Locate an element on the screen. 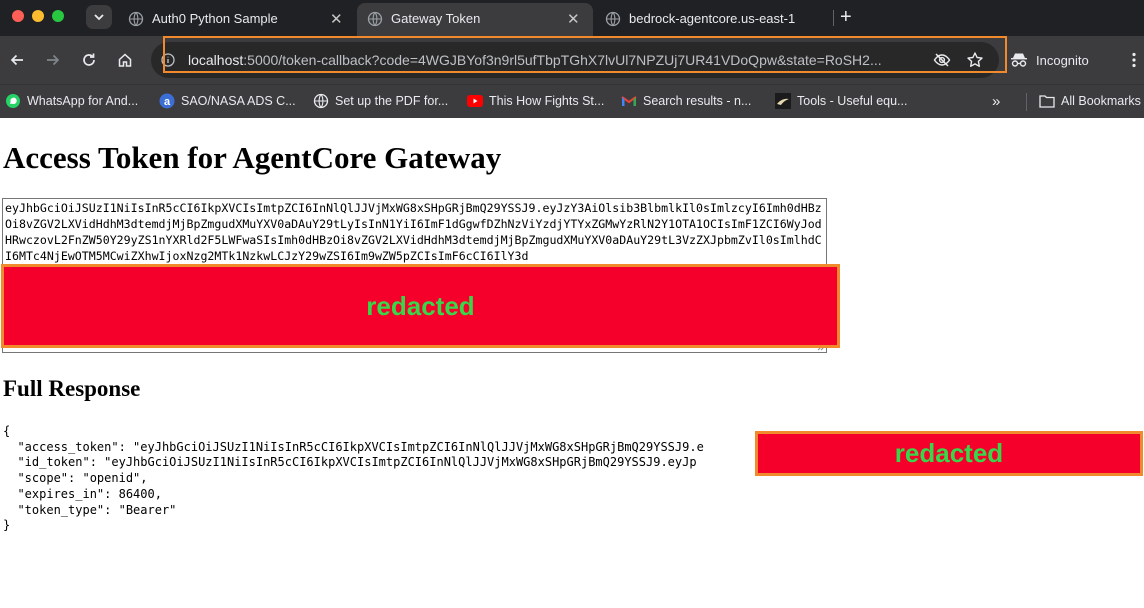  response-line: { is located at coordinates (7, 431).